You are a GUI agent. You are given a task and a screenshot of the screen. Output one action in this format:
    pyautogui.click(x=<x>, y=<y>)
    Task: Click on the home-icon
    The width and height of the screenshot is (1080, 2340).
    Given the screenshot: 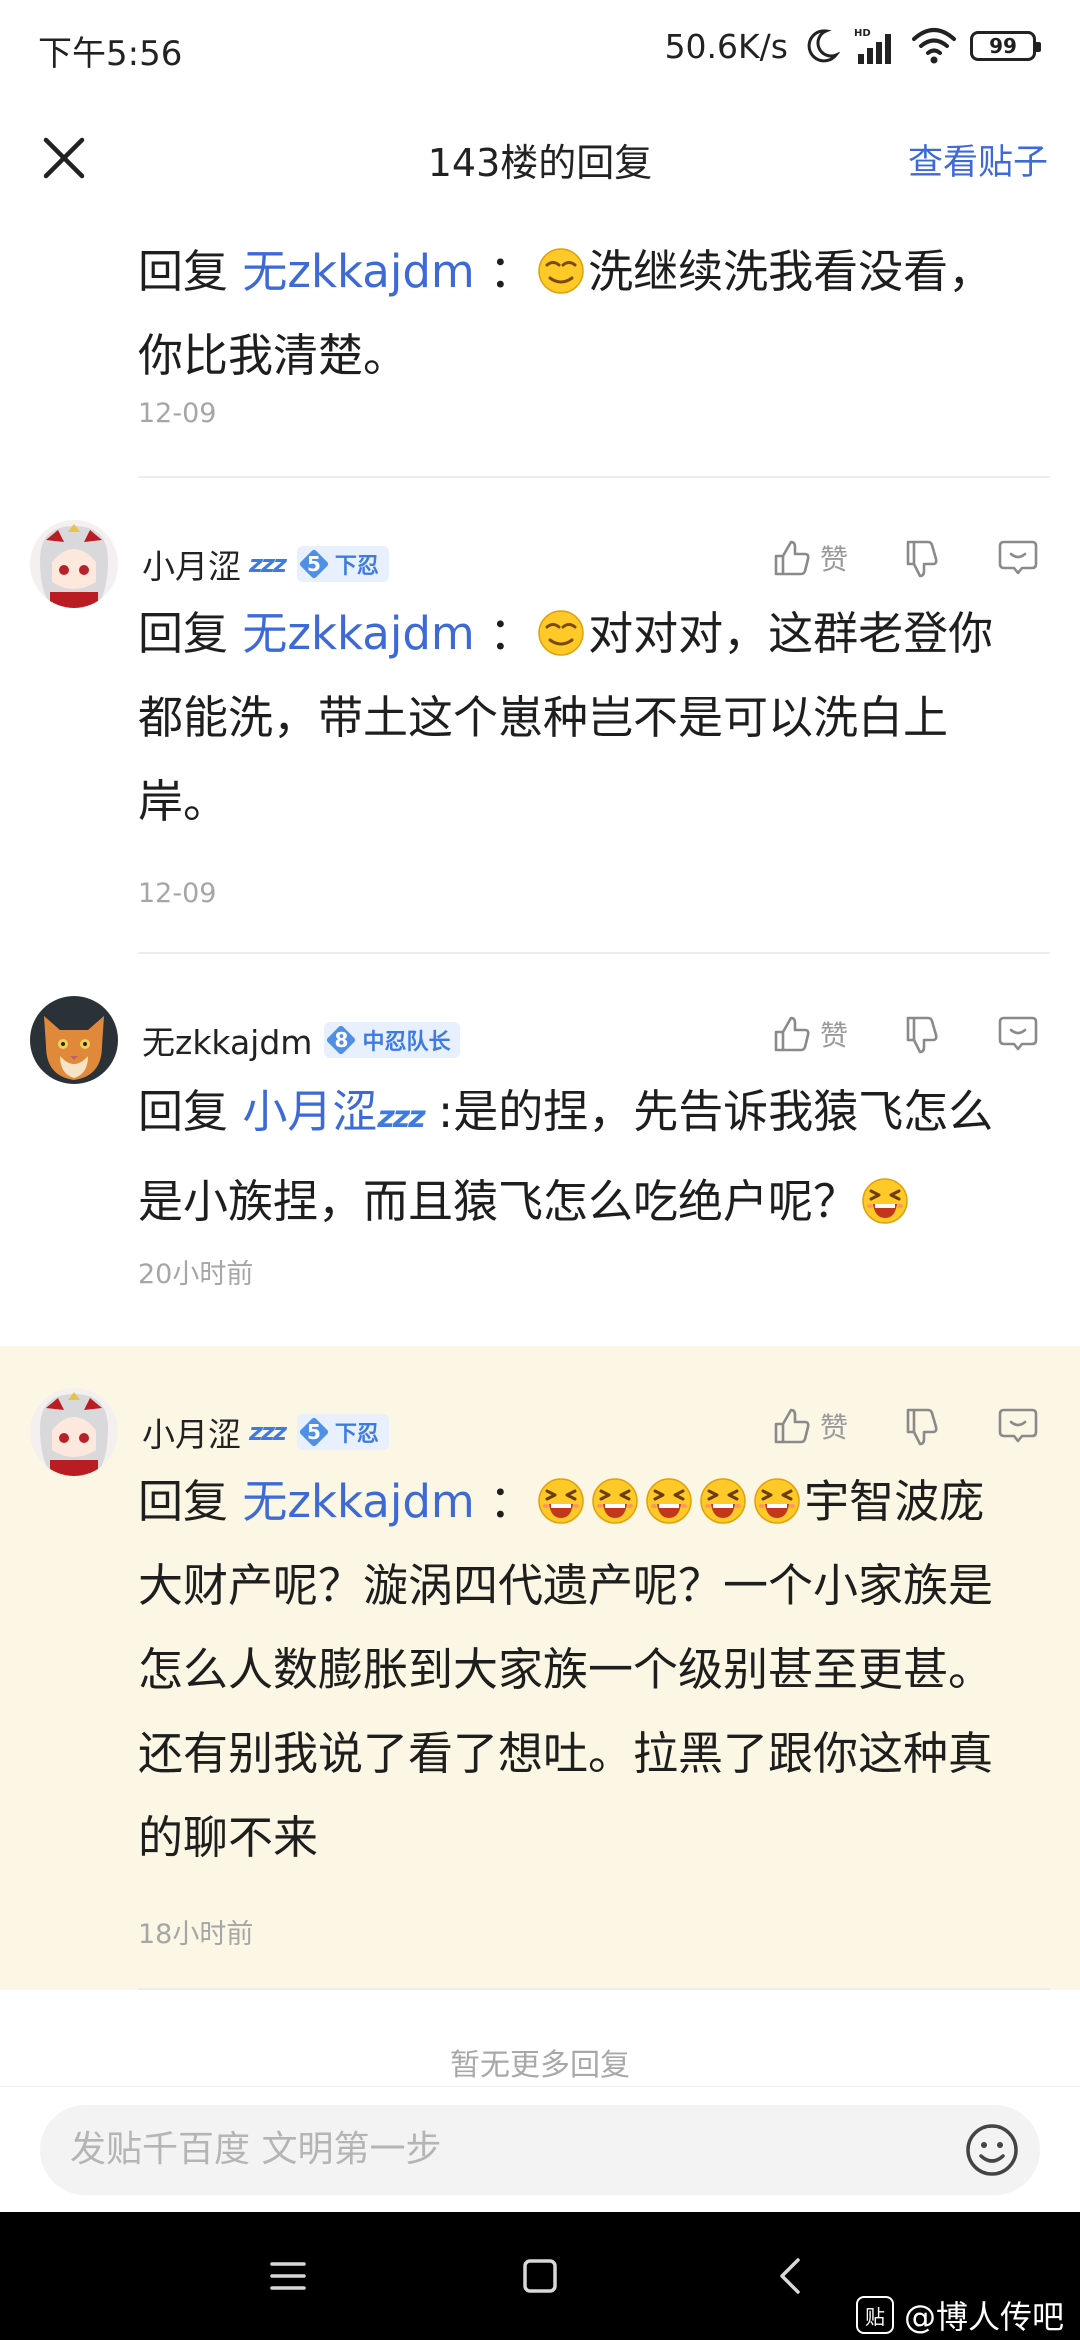 What is the action you would take?
    pyautogui.click(x=540, y=2276)
    